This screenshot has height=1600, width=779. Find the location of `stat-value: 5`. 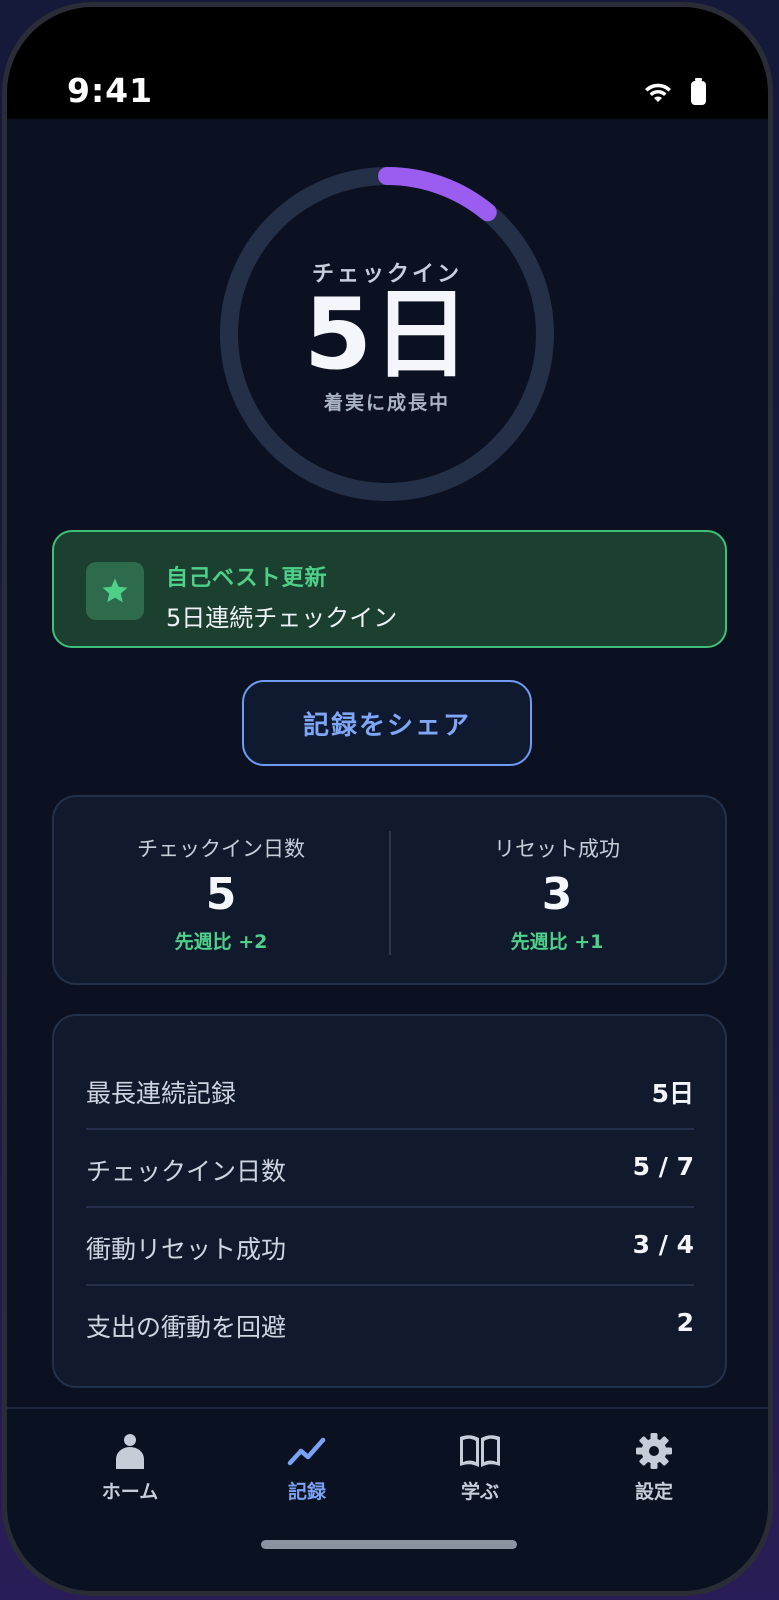

stat-value: 5 is located at coordinates (221, 894).